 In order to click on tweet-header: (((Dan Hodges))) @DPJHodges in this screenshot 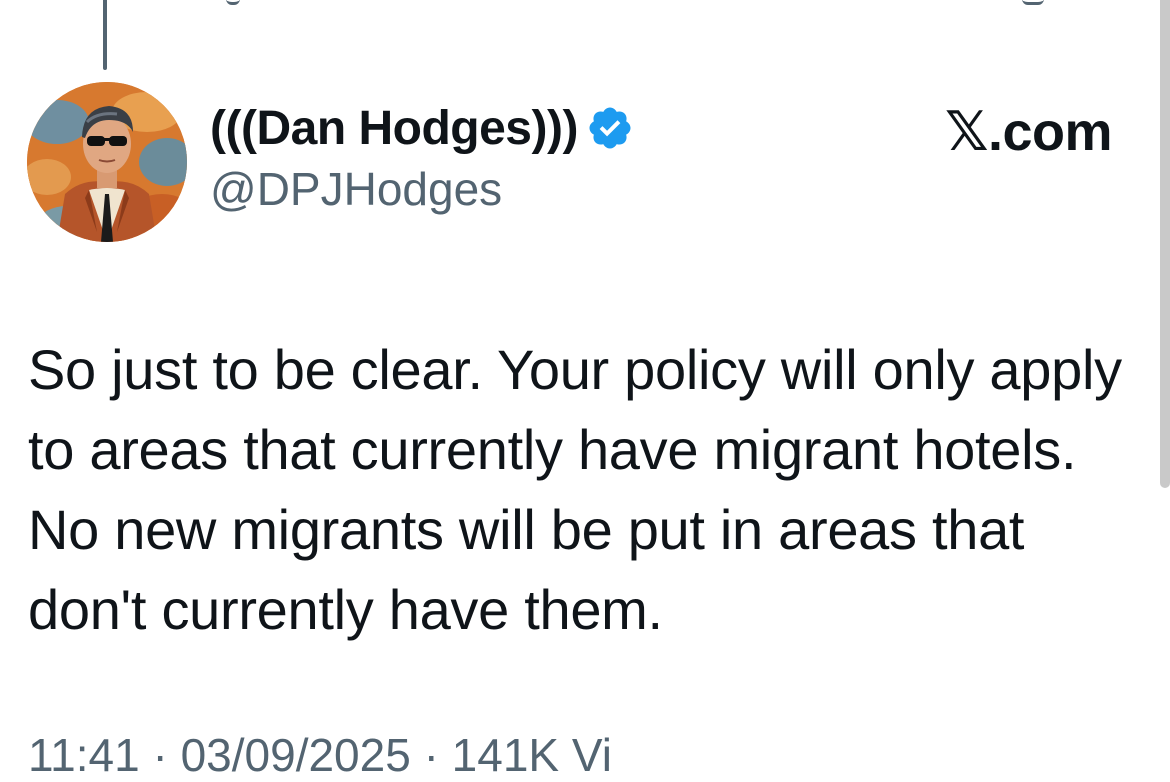, I will do `click(422, 156)`.